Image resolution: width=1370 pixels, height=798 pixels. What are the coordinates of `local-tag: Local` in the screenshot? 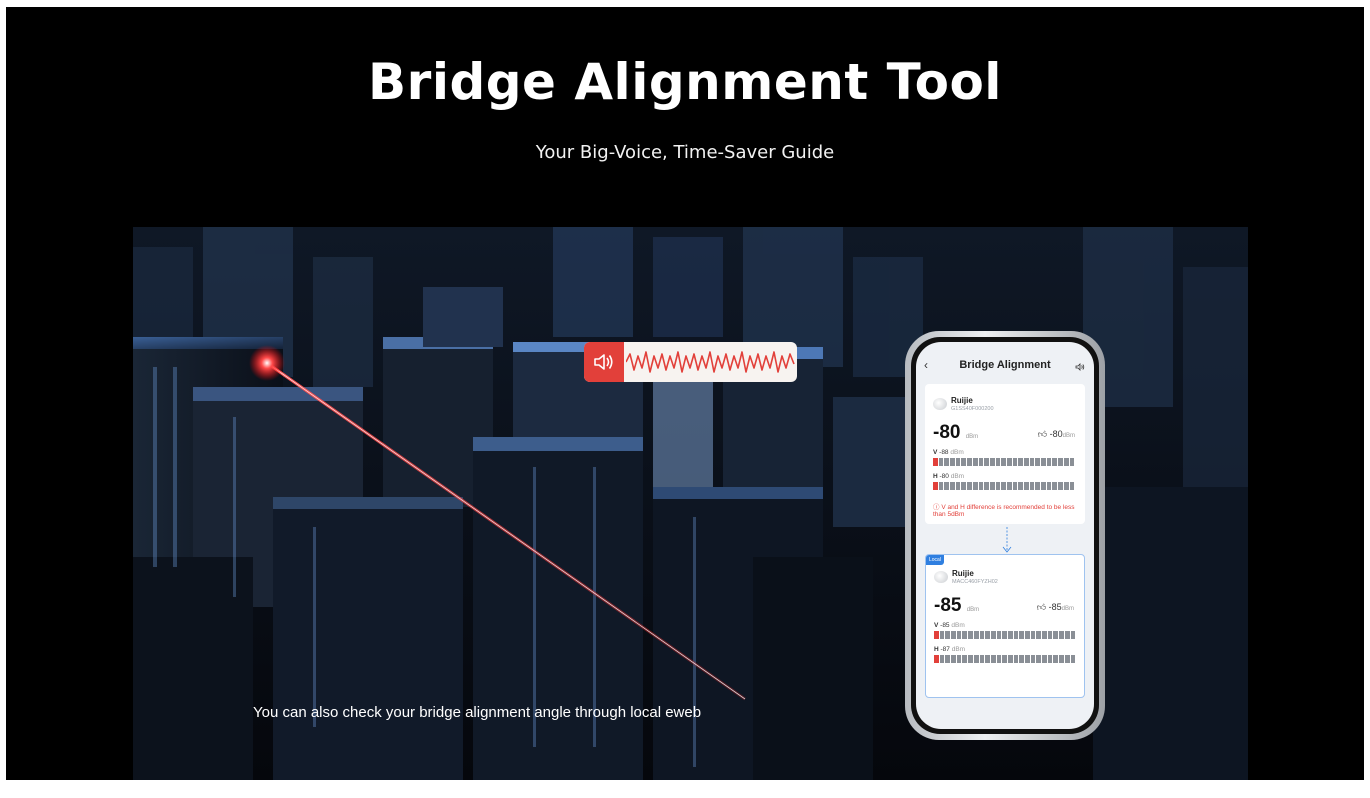 It's located at (935, 560).